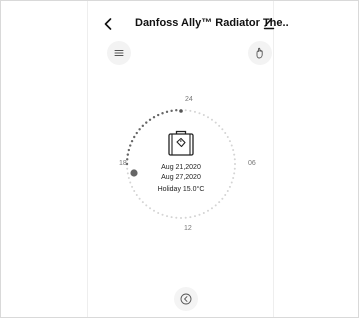 The width and height of the screenshot is (359, 319). Describe the element at coordinates (252, 163) in the screenshot. I see `dial-label-06: 06` at that location.